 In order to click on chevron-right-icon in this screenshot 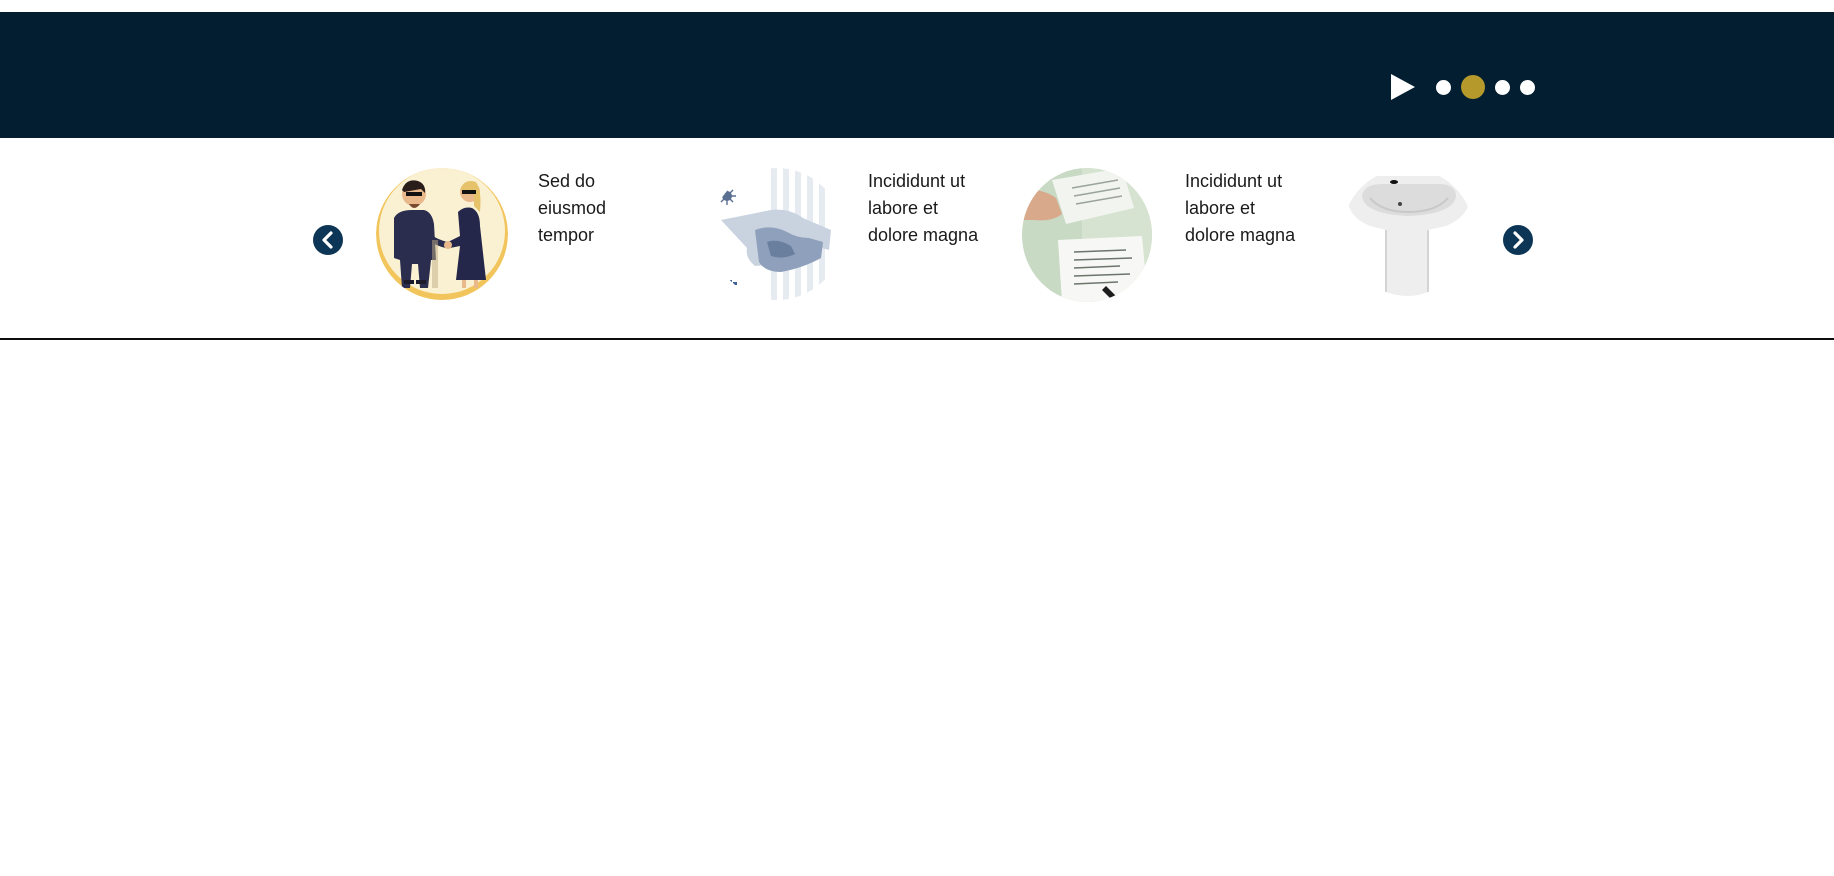, I will do `click(1518, 240)`.